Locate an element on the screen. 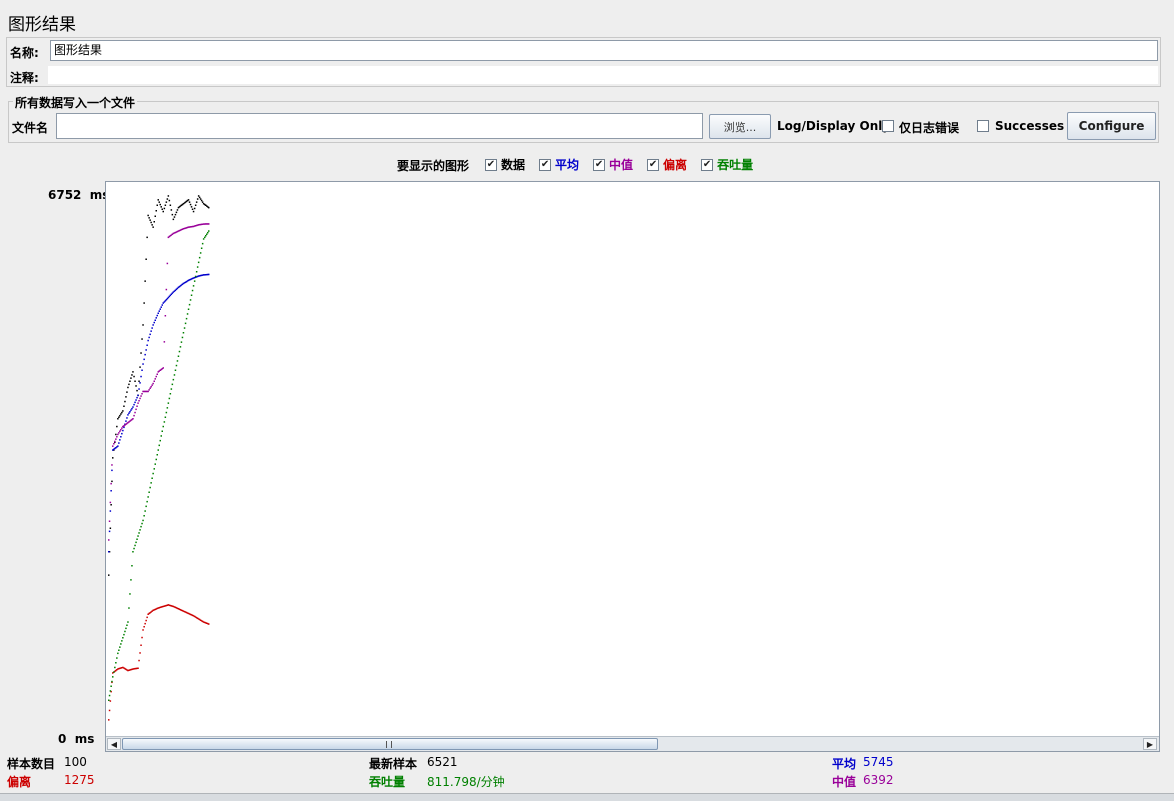 The width and height of the screenshot is (1174, 801). series-toggle-throughput: ✔ 吞吐量 is located at coordinates (727, 164).